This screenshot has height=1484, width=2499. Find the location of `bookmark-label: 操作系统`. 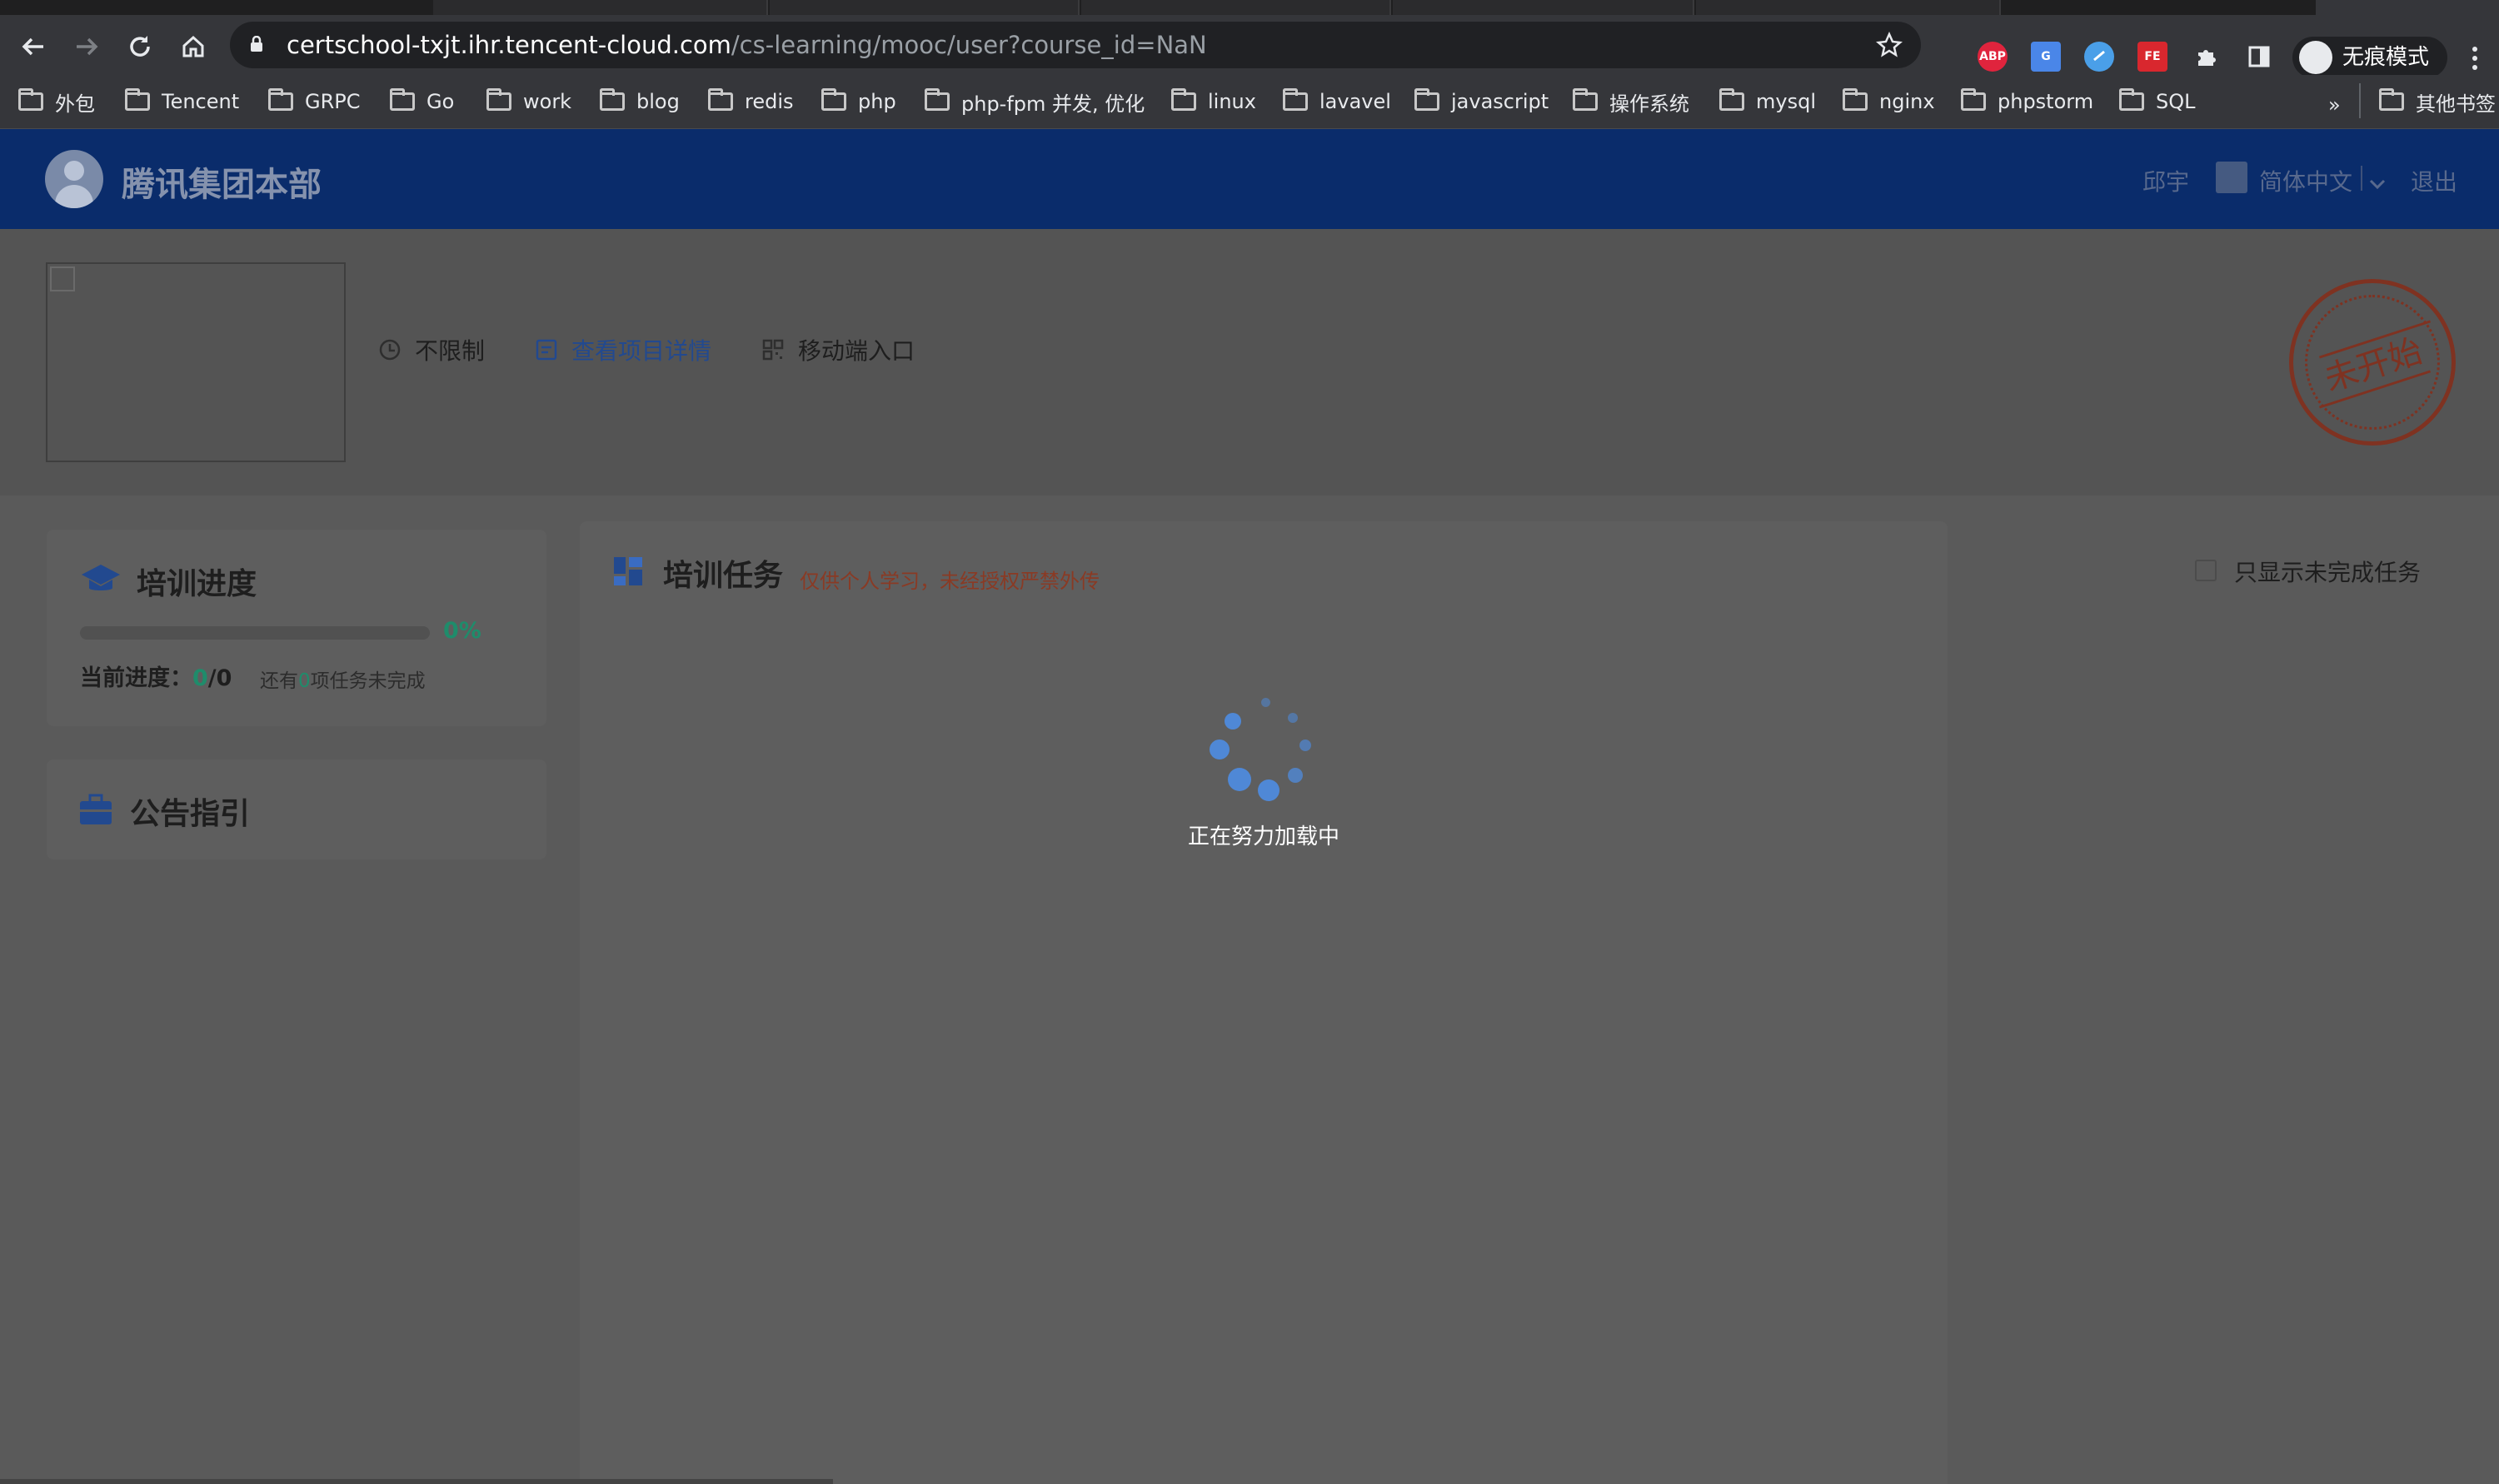

bookmark-label: 操作系统 is located at coordinates (1649, 104).